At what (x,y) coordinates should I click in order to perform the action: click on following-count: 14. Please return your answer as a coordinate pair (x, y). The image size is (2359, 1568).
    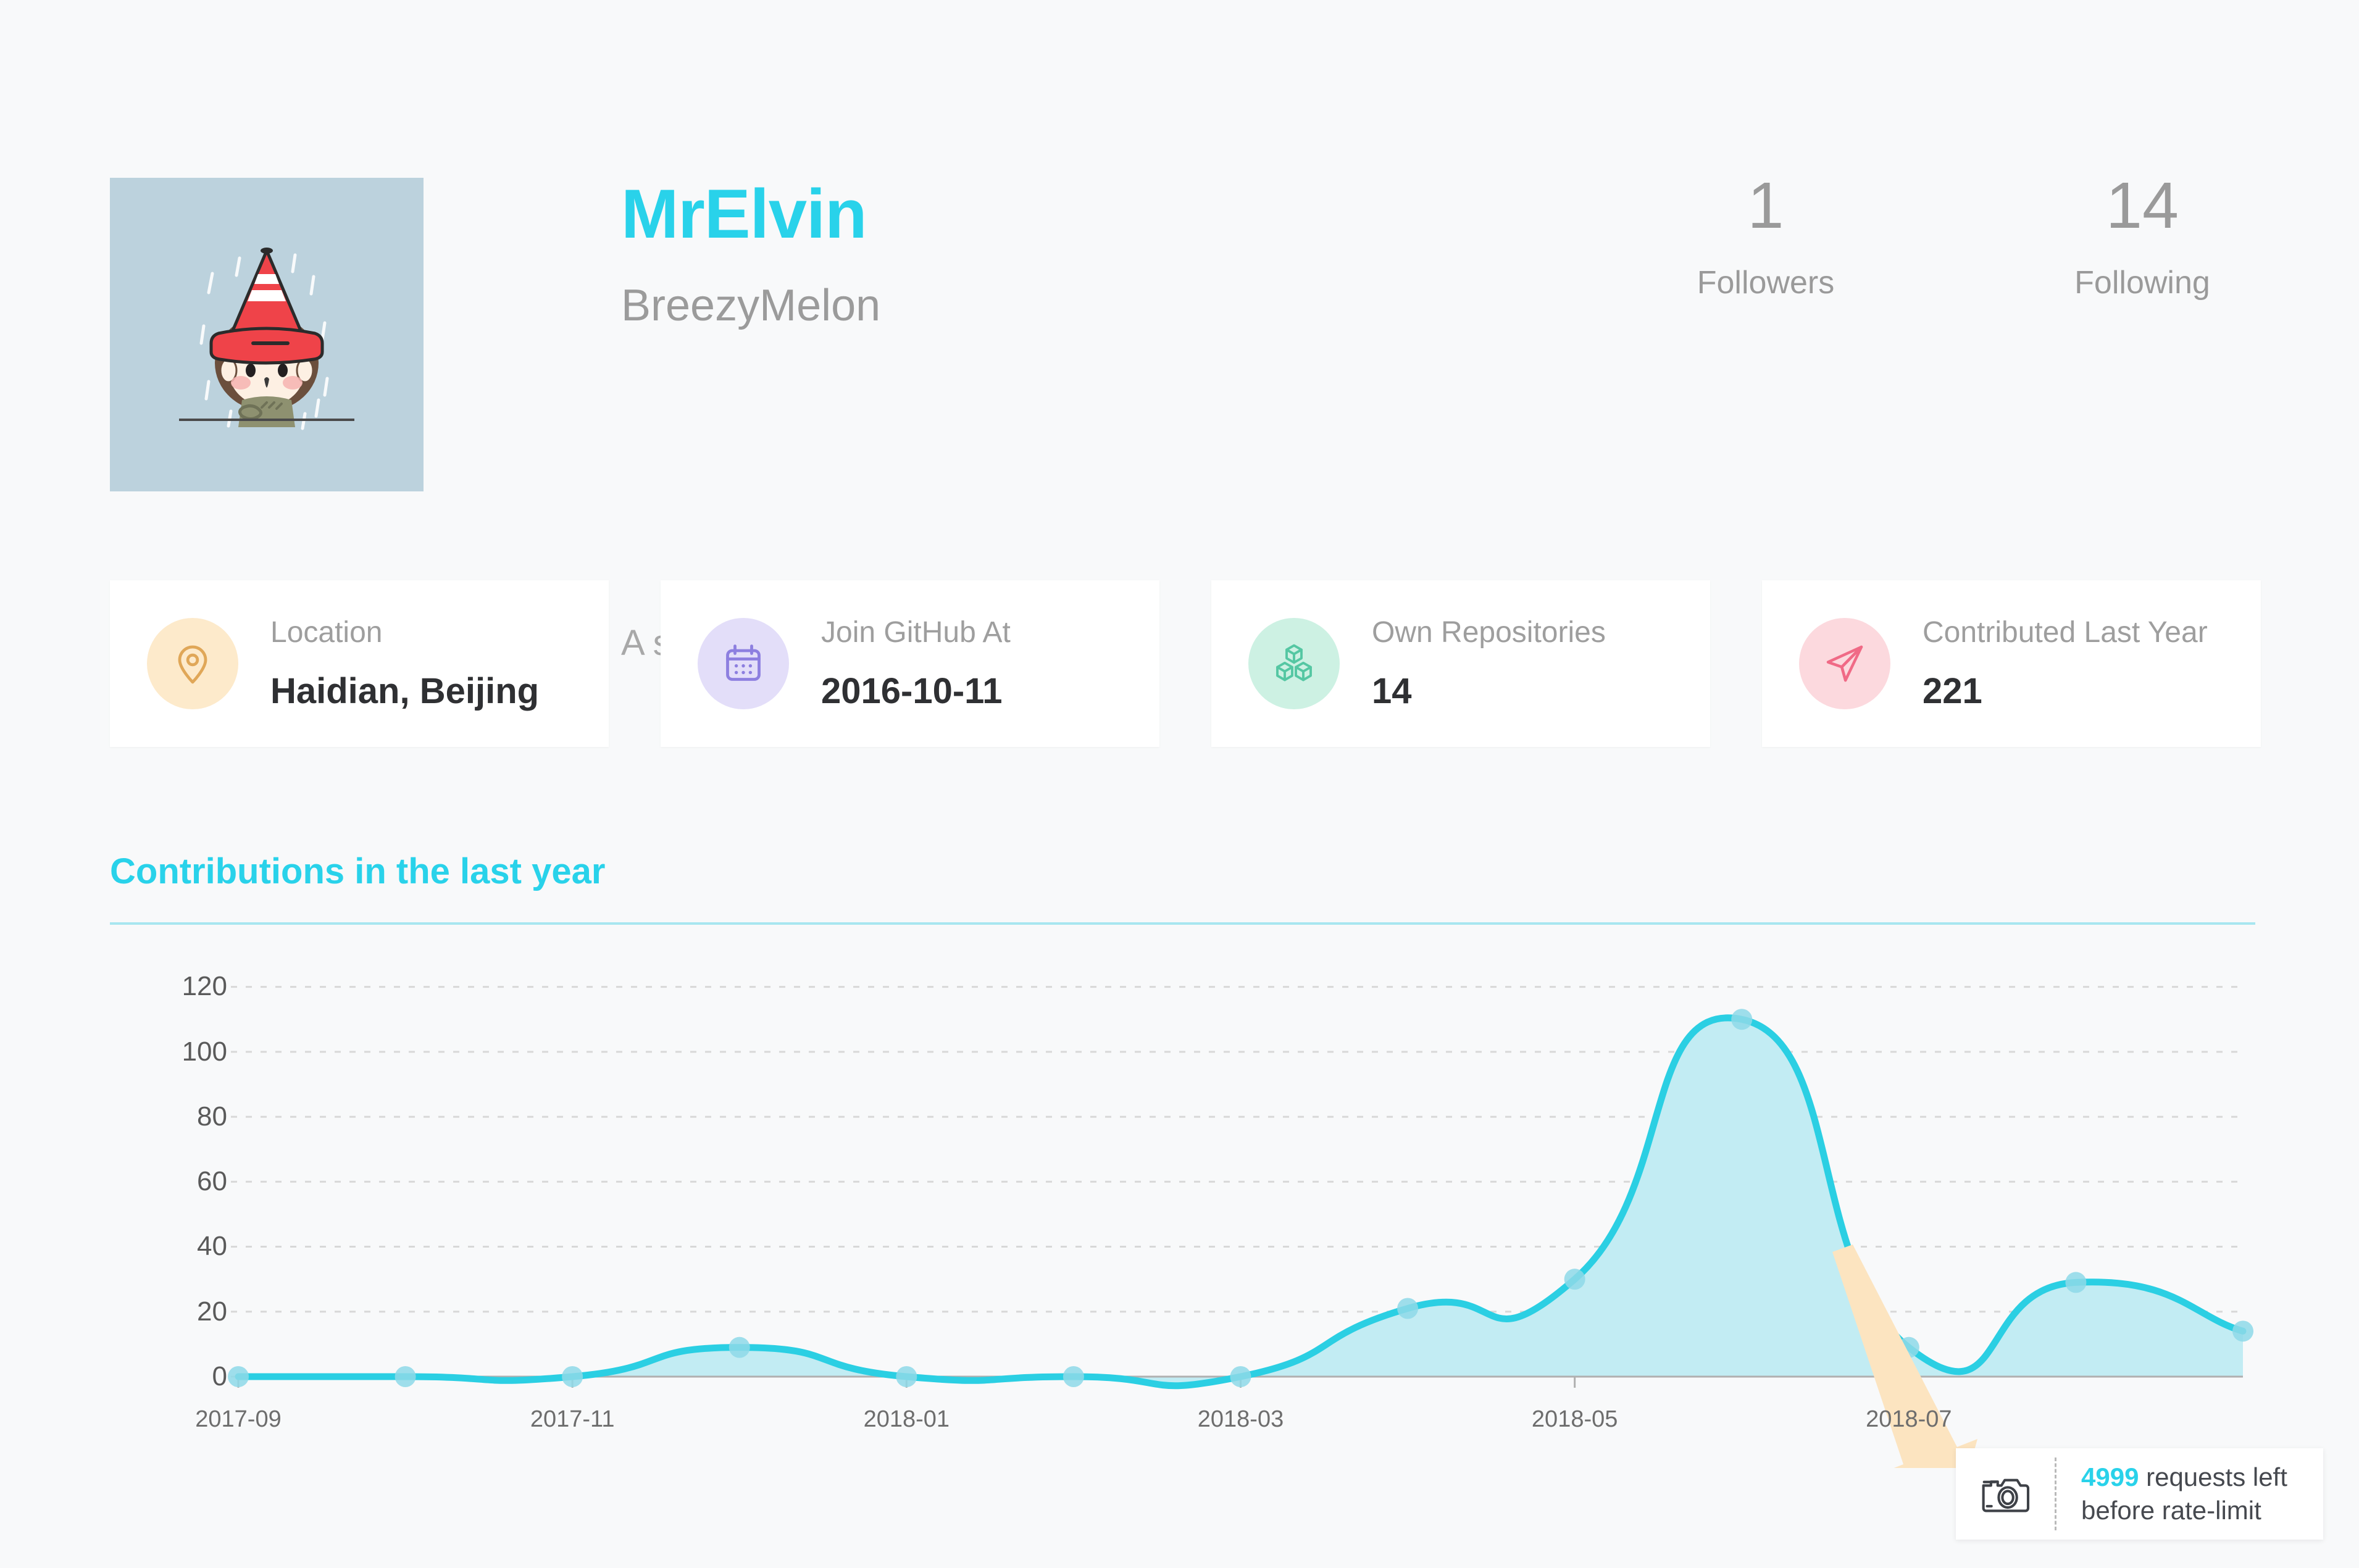
    Looking at the image, I should click on (2142, 205).